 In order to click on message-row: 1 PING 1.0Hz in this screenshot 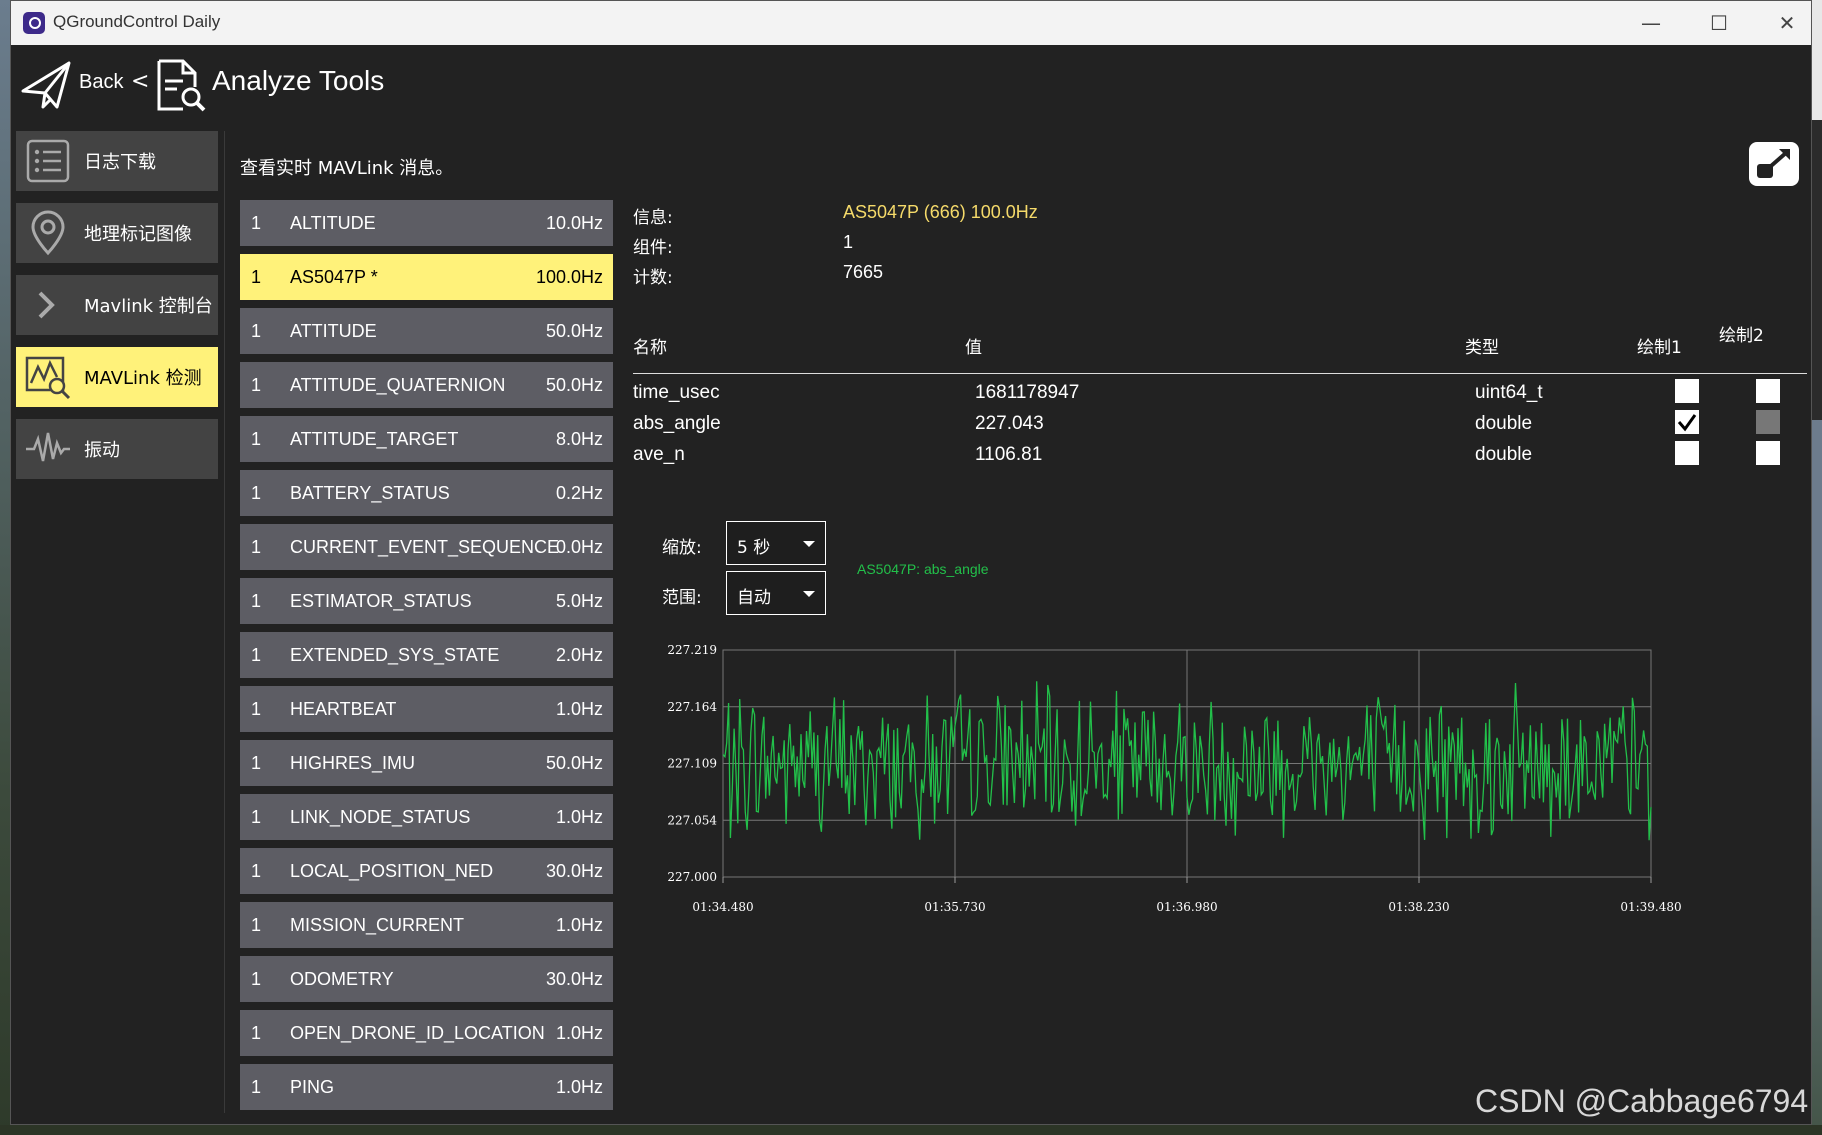, I will do `click(426, 1087)`.